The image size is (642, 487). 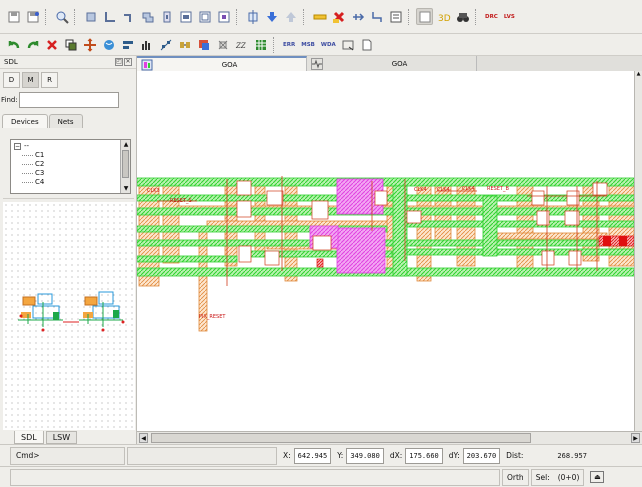 What do you see at coordinates (462, 16) in the screenshot?
I see `binoculars-icon` at bounding box center [462, 16].